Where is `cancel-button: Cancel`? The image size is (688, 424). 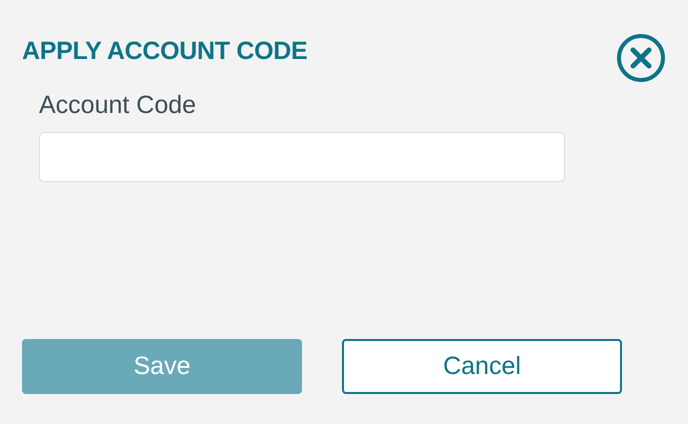 cancel-button: Cancel is located at coordinates (482, 366).